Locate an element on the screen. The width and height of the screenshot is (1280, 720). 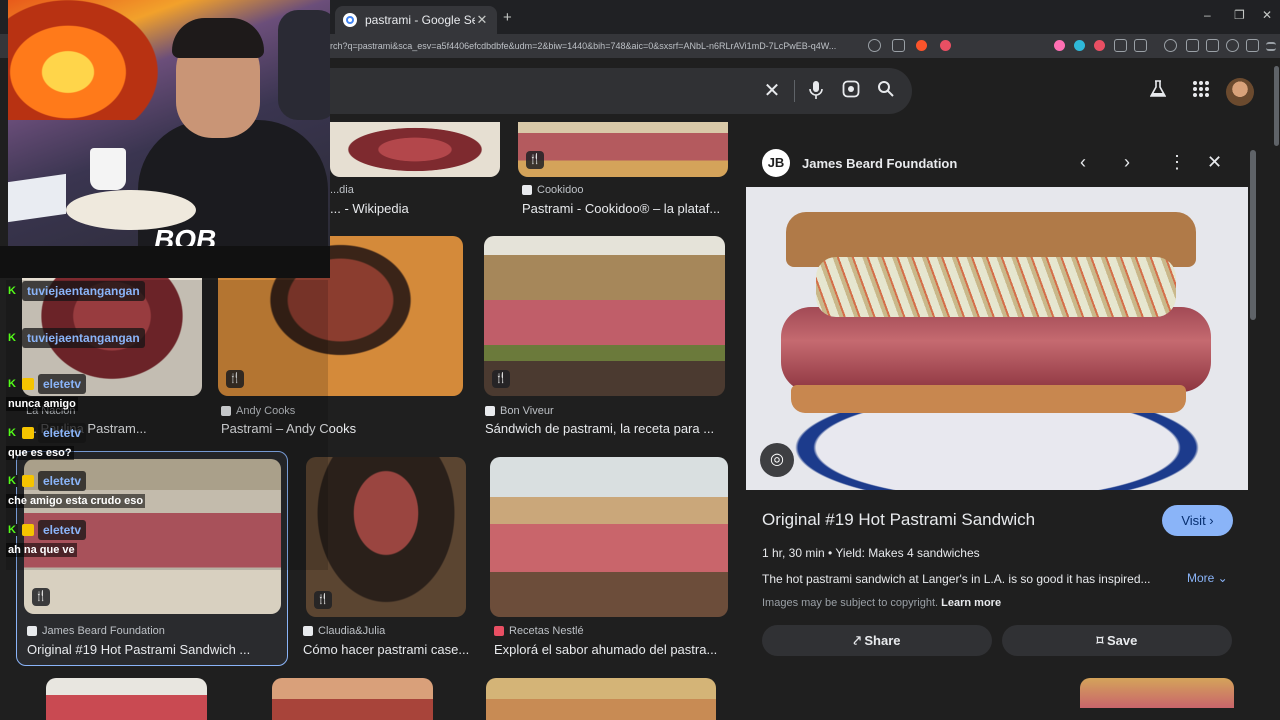
previous-result-icon: ‹ is located at coordinates (1083, 162).